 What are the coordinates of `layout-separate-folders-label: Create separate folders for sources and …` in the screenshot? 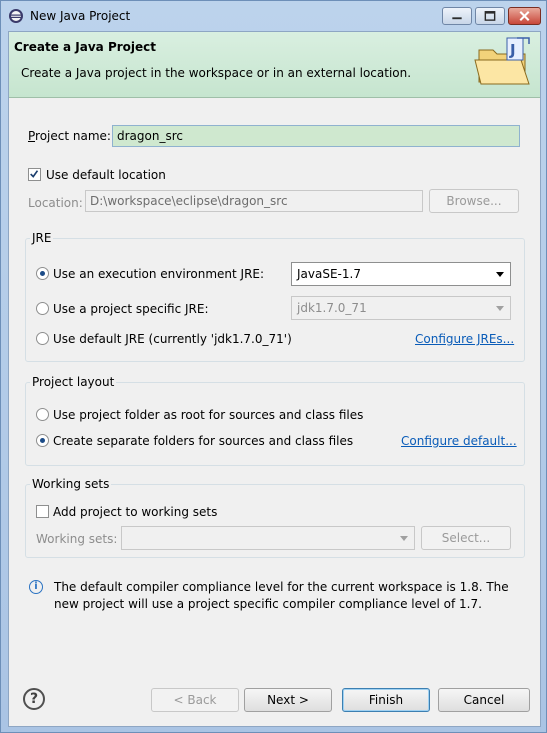 It's located at (203, 441).